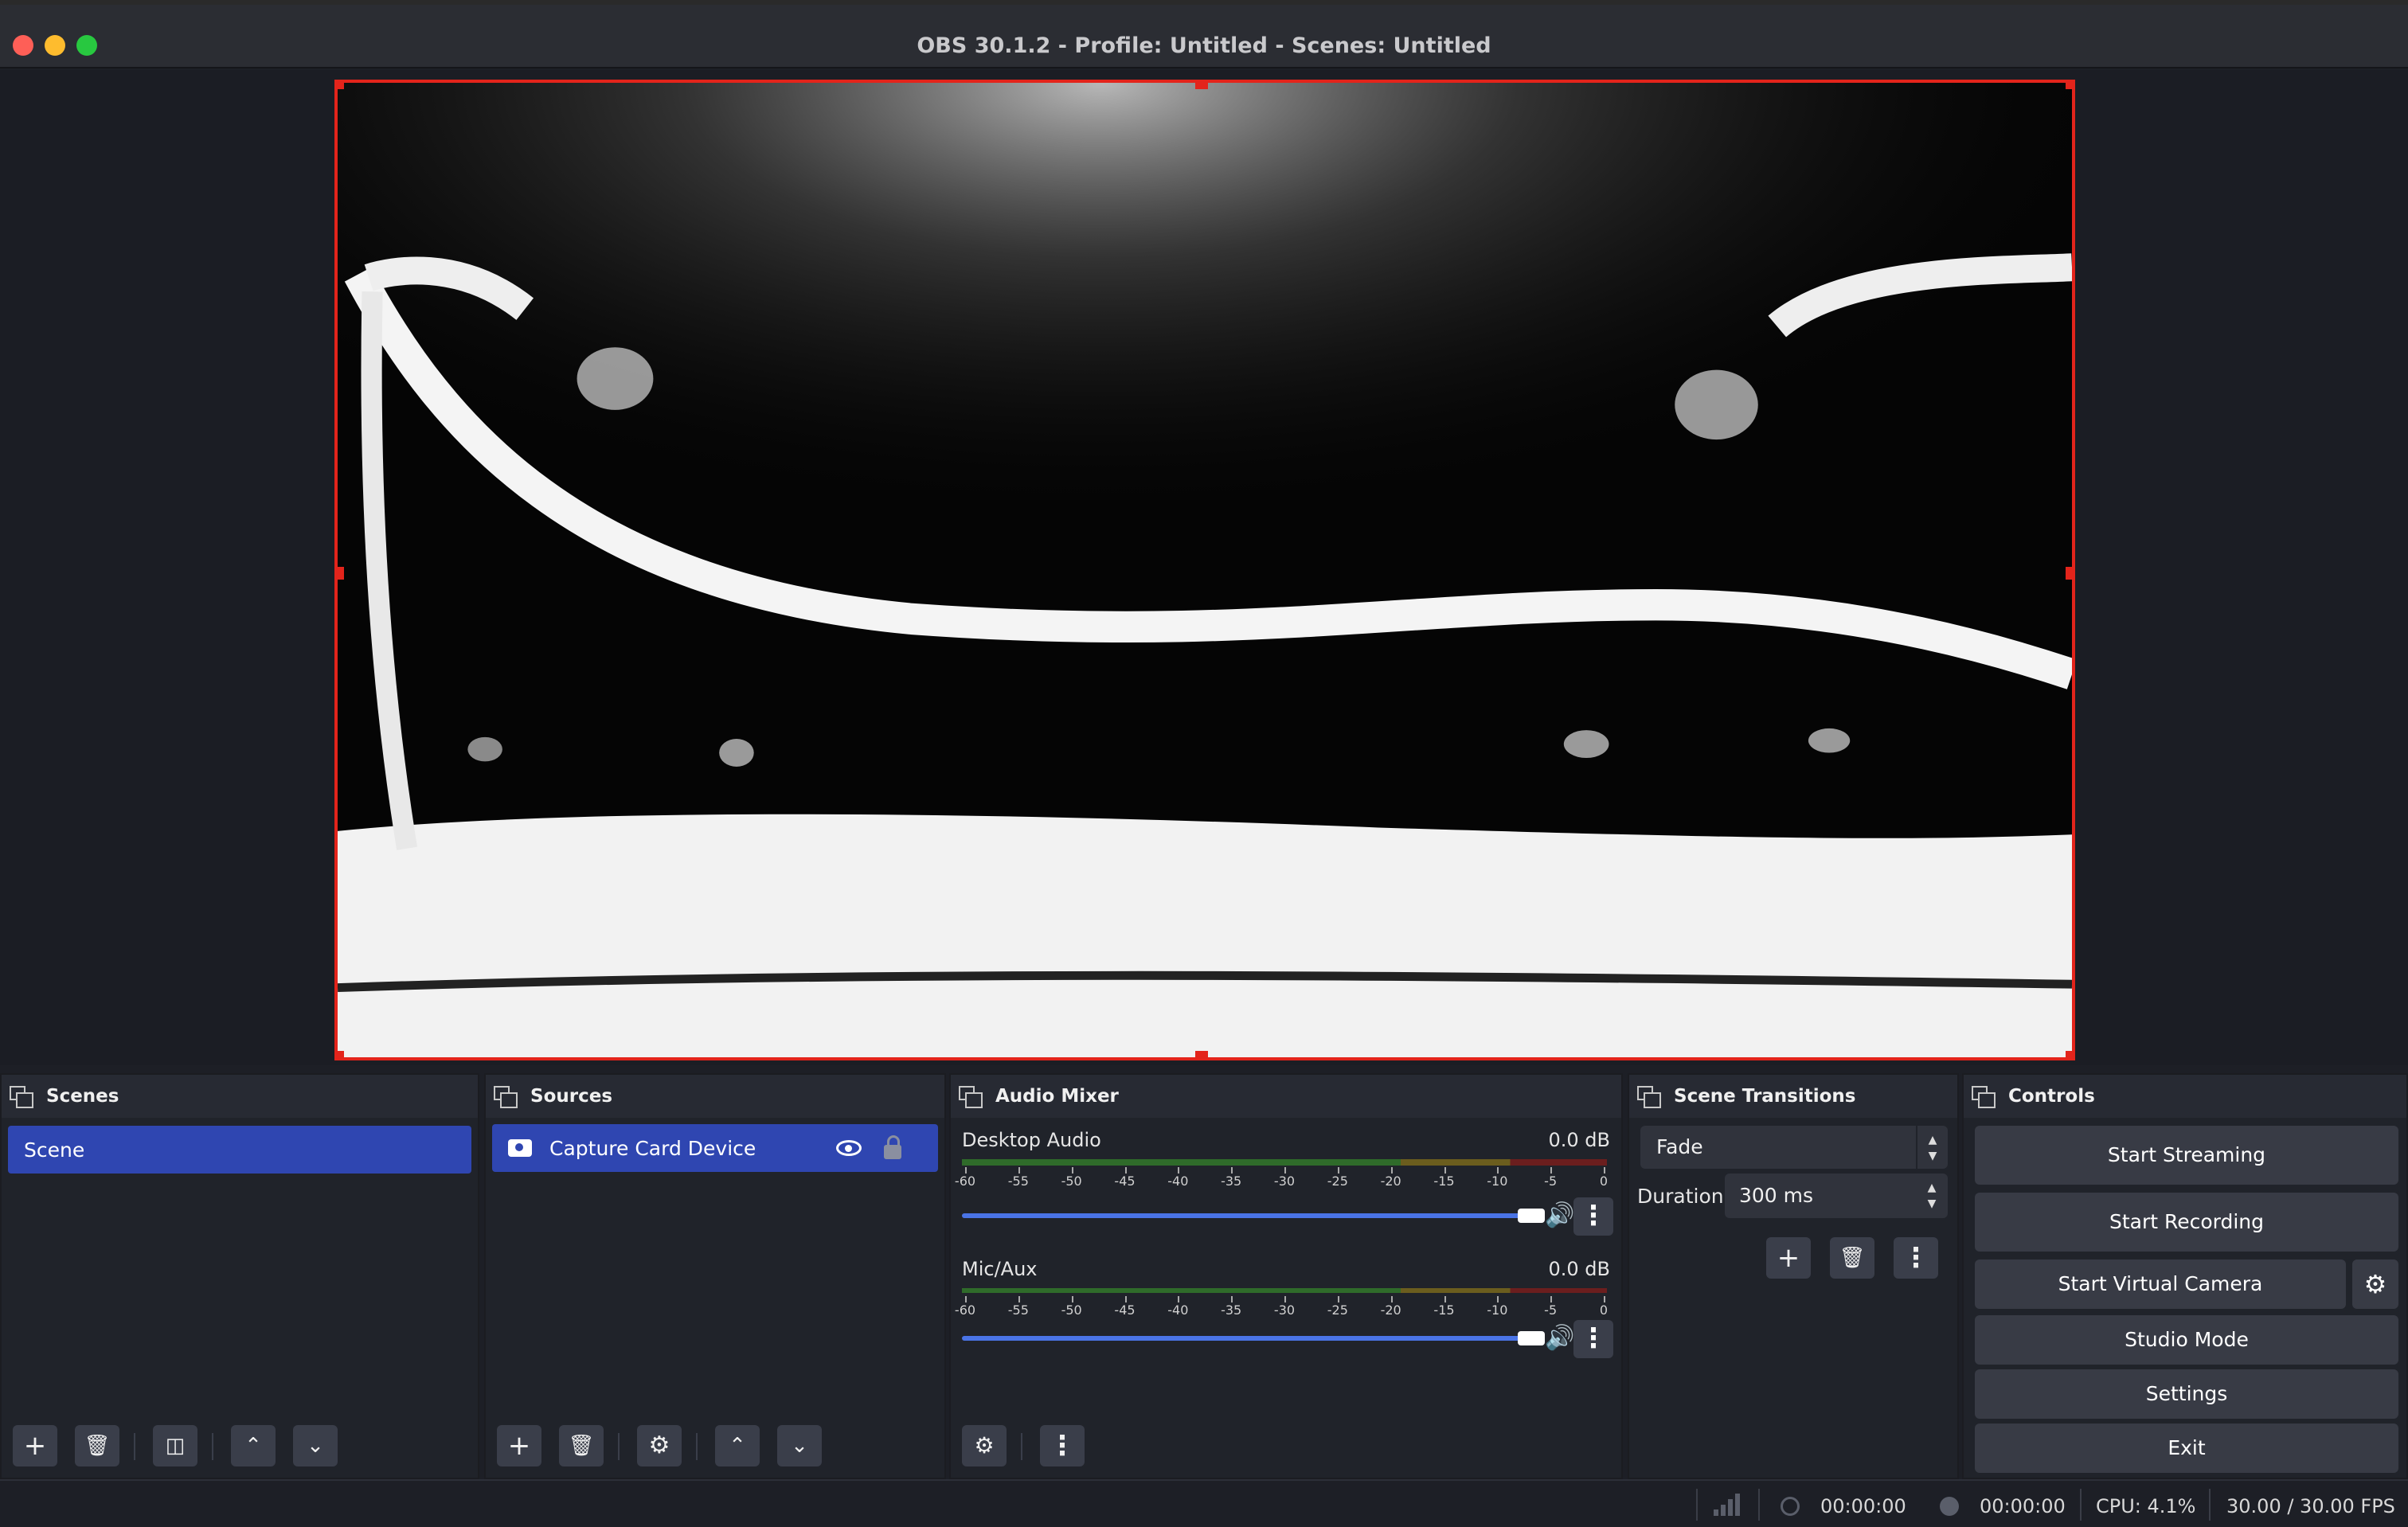 This screenshot has width=2408, height=1527. Describe the element at coordinates (240, 1096) in the screenshot. I see `scenes-dock-header: Scenes` at that location.